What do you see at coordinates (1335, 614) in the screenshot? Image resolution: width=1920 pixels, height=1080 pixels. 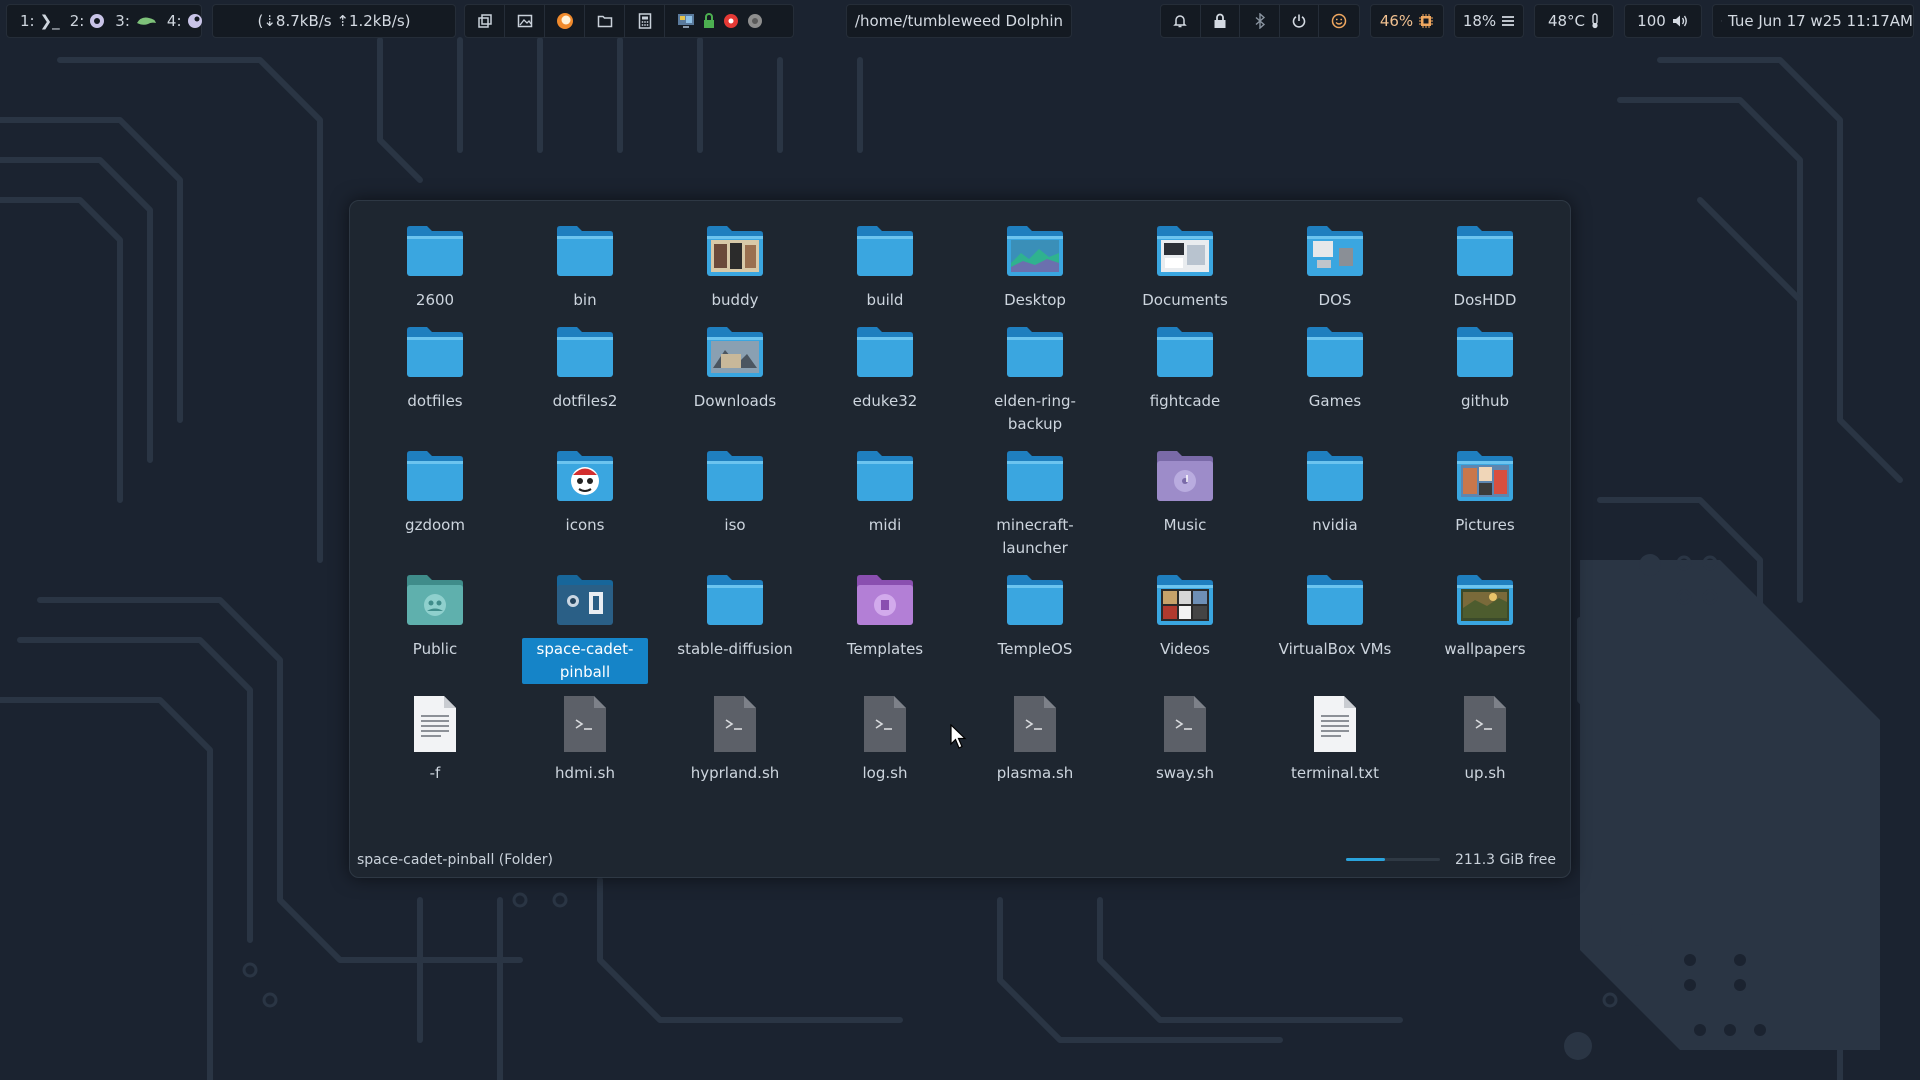 I see `file-item-virtualbox-vms: VirtualBox VMs` at bounding box center [1335, 614].